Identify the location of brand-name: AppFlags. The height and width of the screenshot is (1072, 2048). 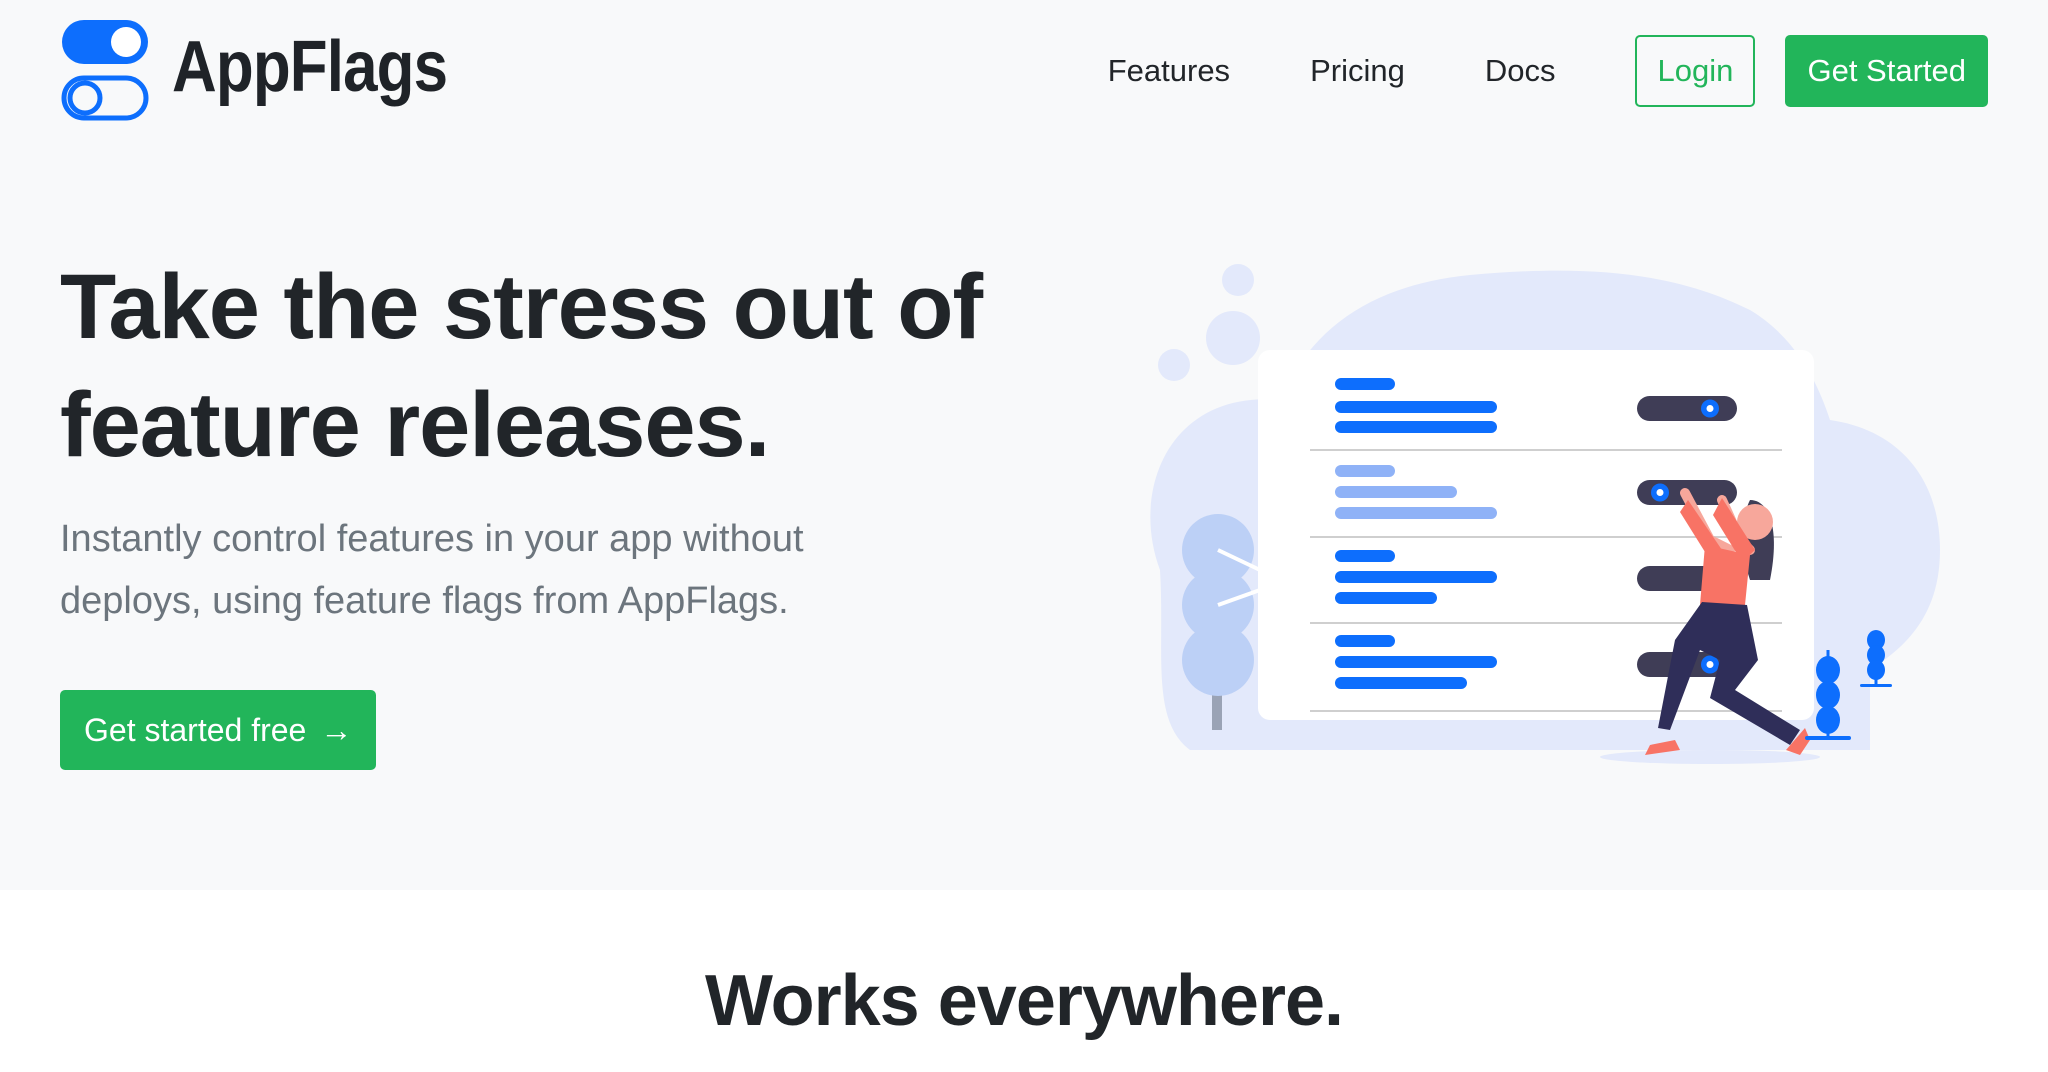
(310, 67).